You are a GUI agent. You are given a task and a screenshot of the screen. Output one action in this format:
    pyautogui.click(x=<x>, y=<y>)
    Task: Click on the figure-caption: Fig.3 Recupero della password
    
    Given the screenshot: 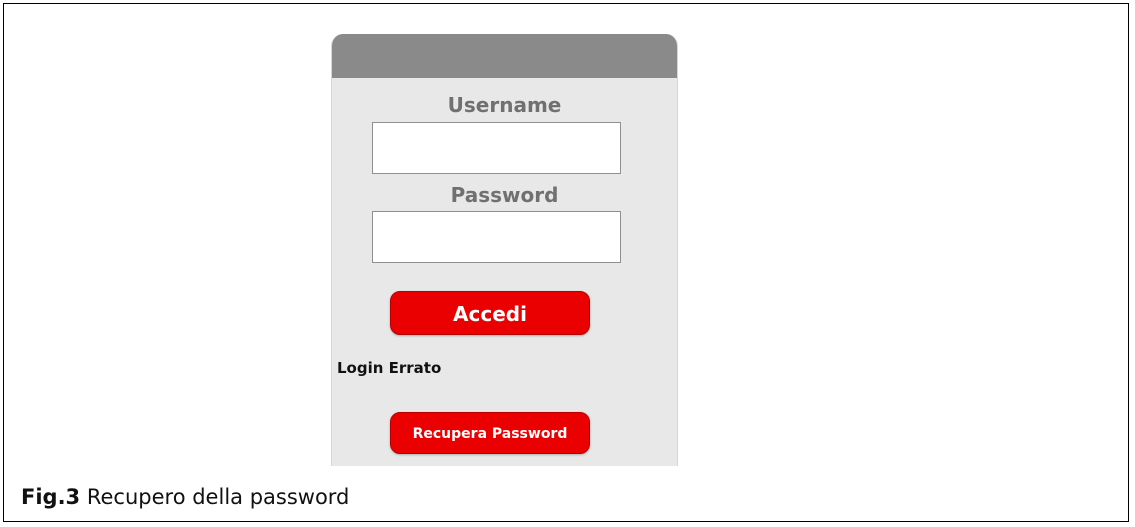 What is the action you would take?
    pyautogui.click(x=185, y=497)
    